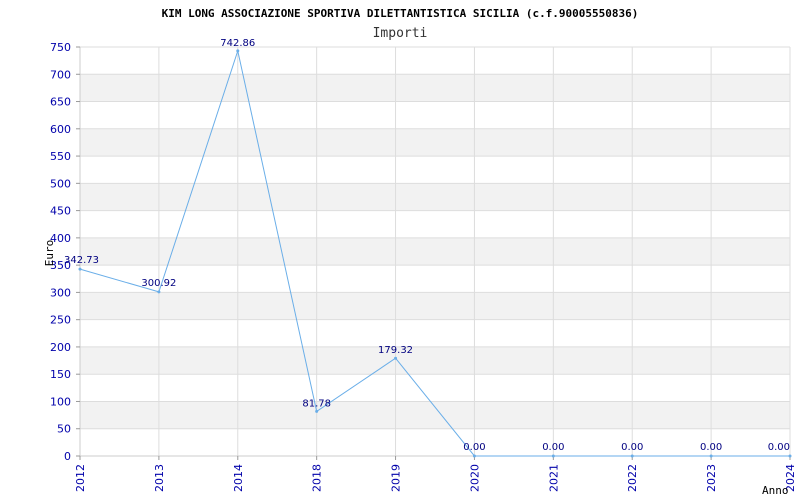 The width and height of the screenshot is (800, 500). I want to click on y-tick-label: 650, so click(60, 102).